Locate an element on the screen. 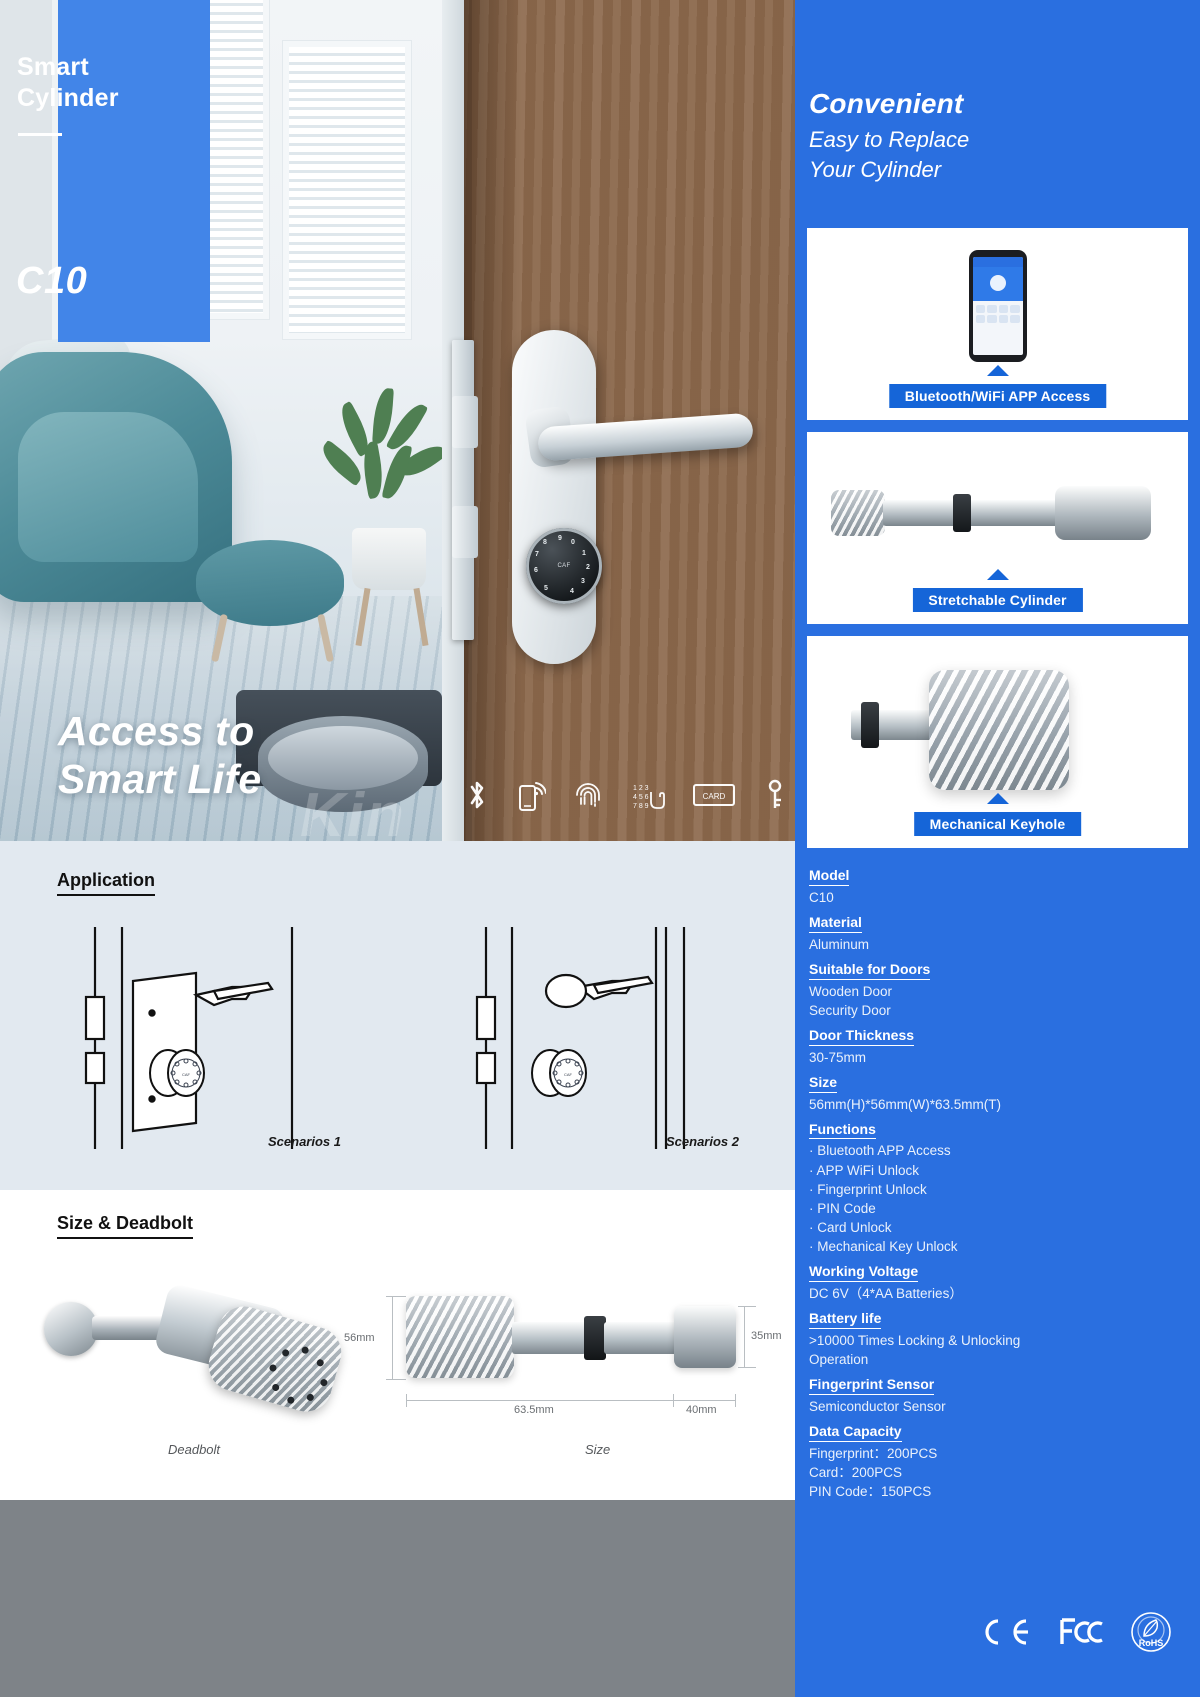 The image size is (1200, 1697). size-title-wrap: Size & Deadbolt is located at coordinates (125, 1225).